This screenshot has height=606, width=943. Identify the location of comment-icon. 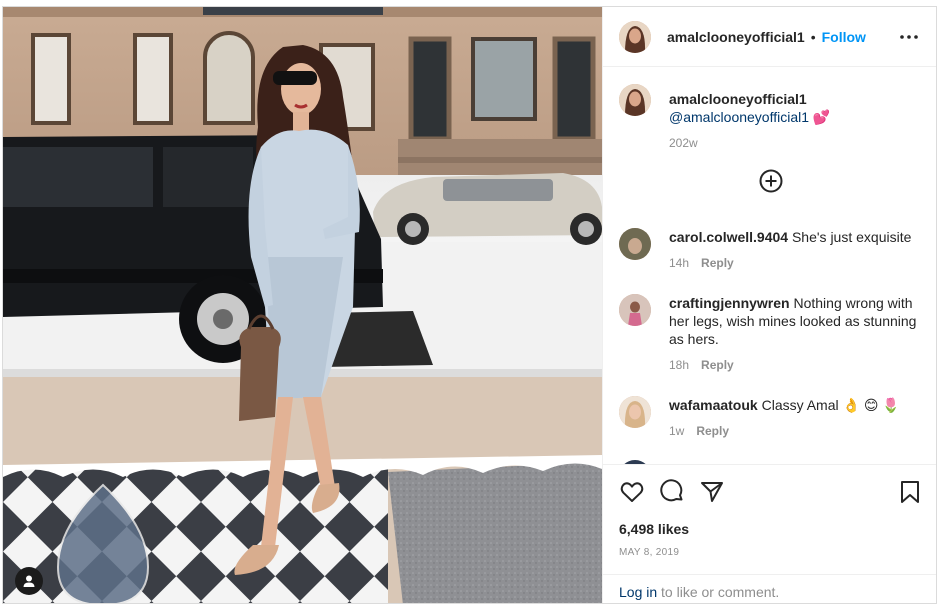
(672, 492).